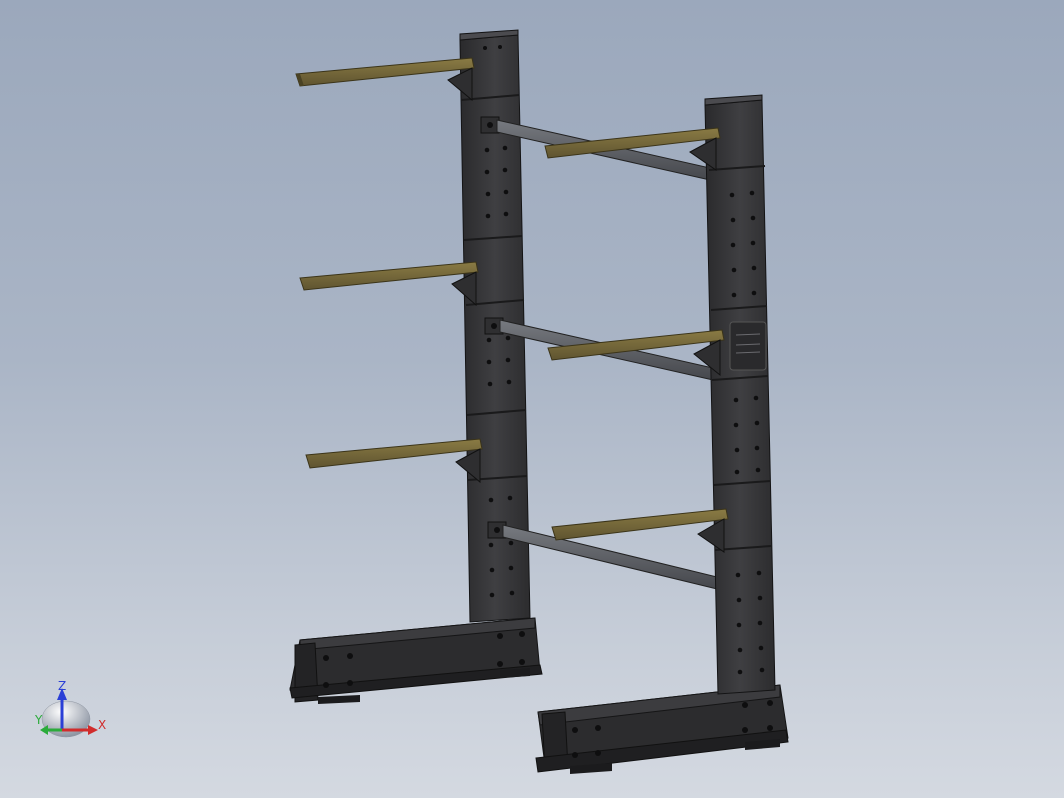  Describe the element at coordinates (748, 346) in the screenshot. I see `nameplate` at that location.